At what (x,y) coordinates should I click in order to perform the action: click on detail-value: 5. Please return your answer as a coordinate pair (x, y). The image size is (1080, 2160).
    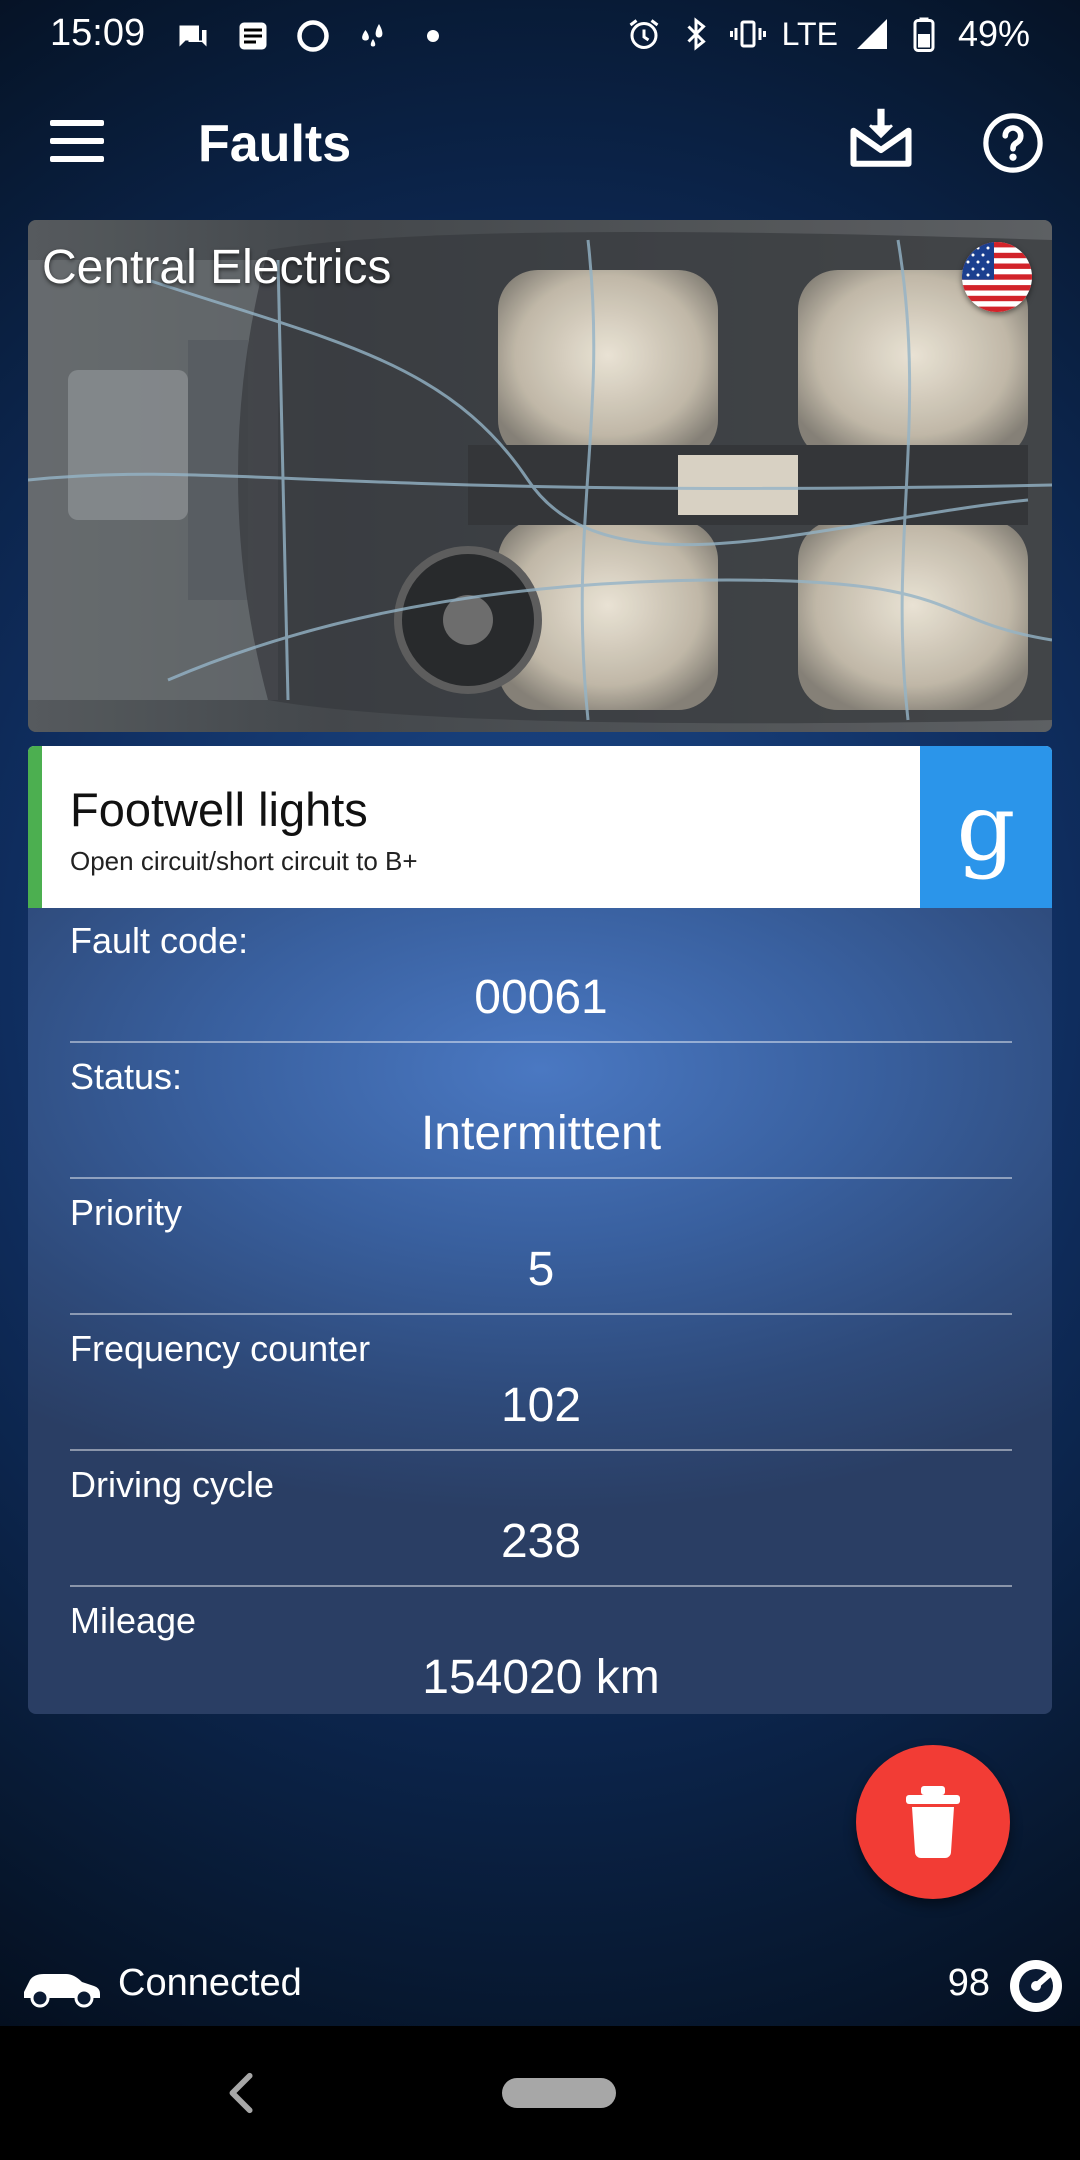
    Looking at the image, I should click on (541, 1269).